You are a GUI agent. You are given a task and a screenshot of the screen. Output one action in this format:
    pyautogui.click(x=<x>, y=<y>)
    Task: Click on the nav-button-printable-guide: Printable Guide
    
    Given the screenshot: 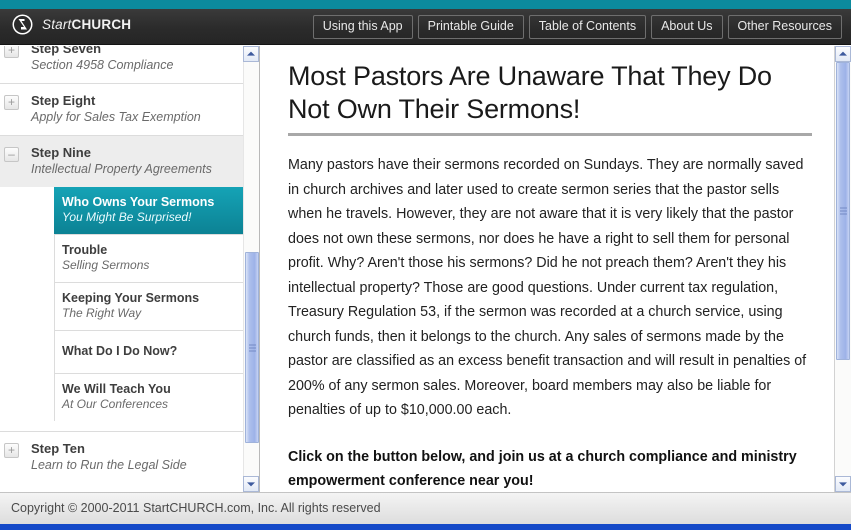 What is the action you would take?
    pyautogui.click(x=470, y=27)
    